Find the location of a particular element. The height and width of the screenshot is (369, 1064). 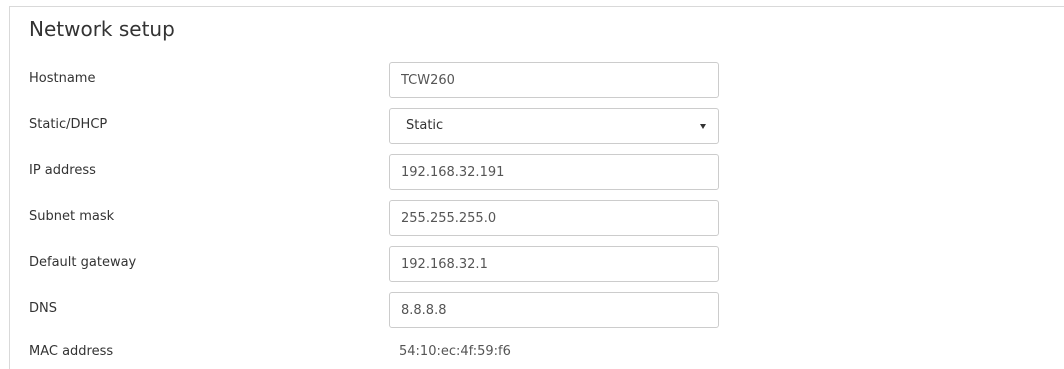

dns-label: DNS is located at coordinates (43, 308).